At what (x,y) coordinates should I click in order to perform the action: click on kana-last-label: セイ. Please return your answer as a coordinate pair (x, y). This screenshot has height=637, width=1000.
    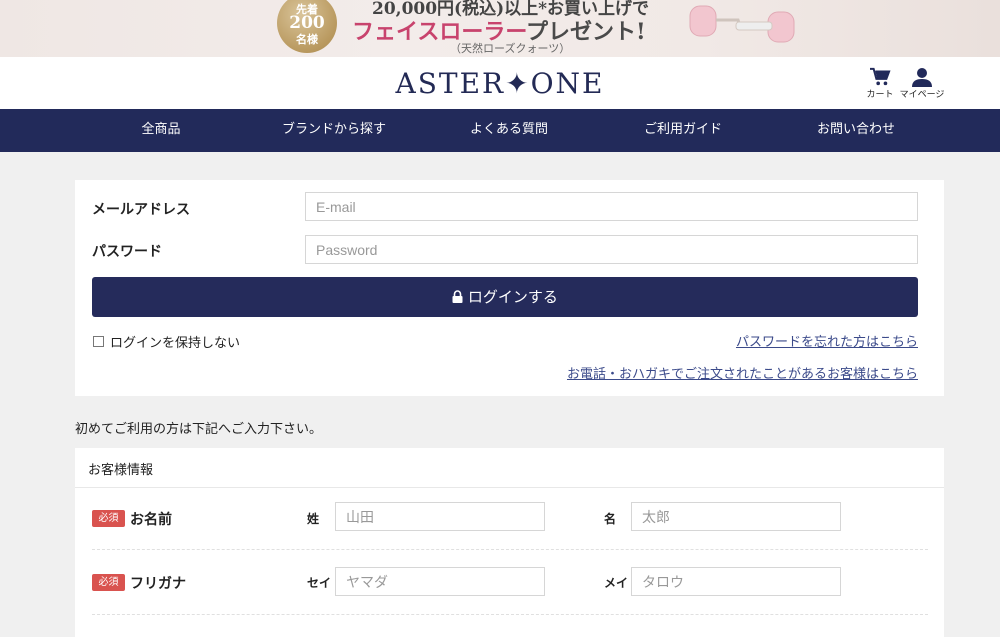
    Looking at the image, I should click on (319, 583).